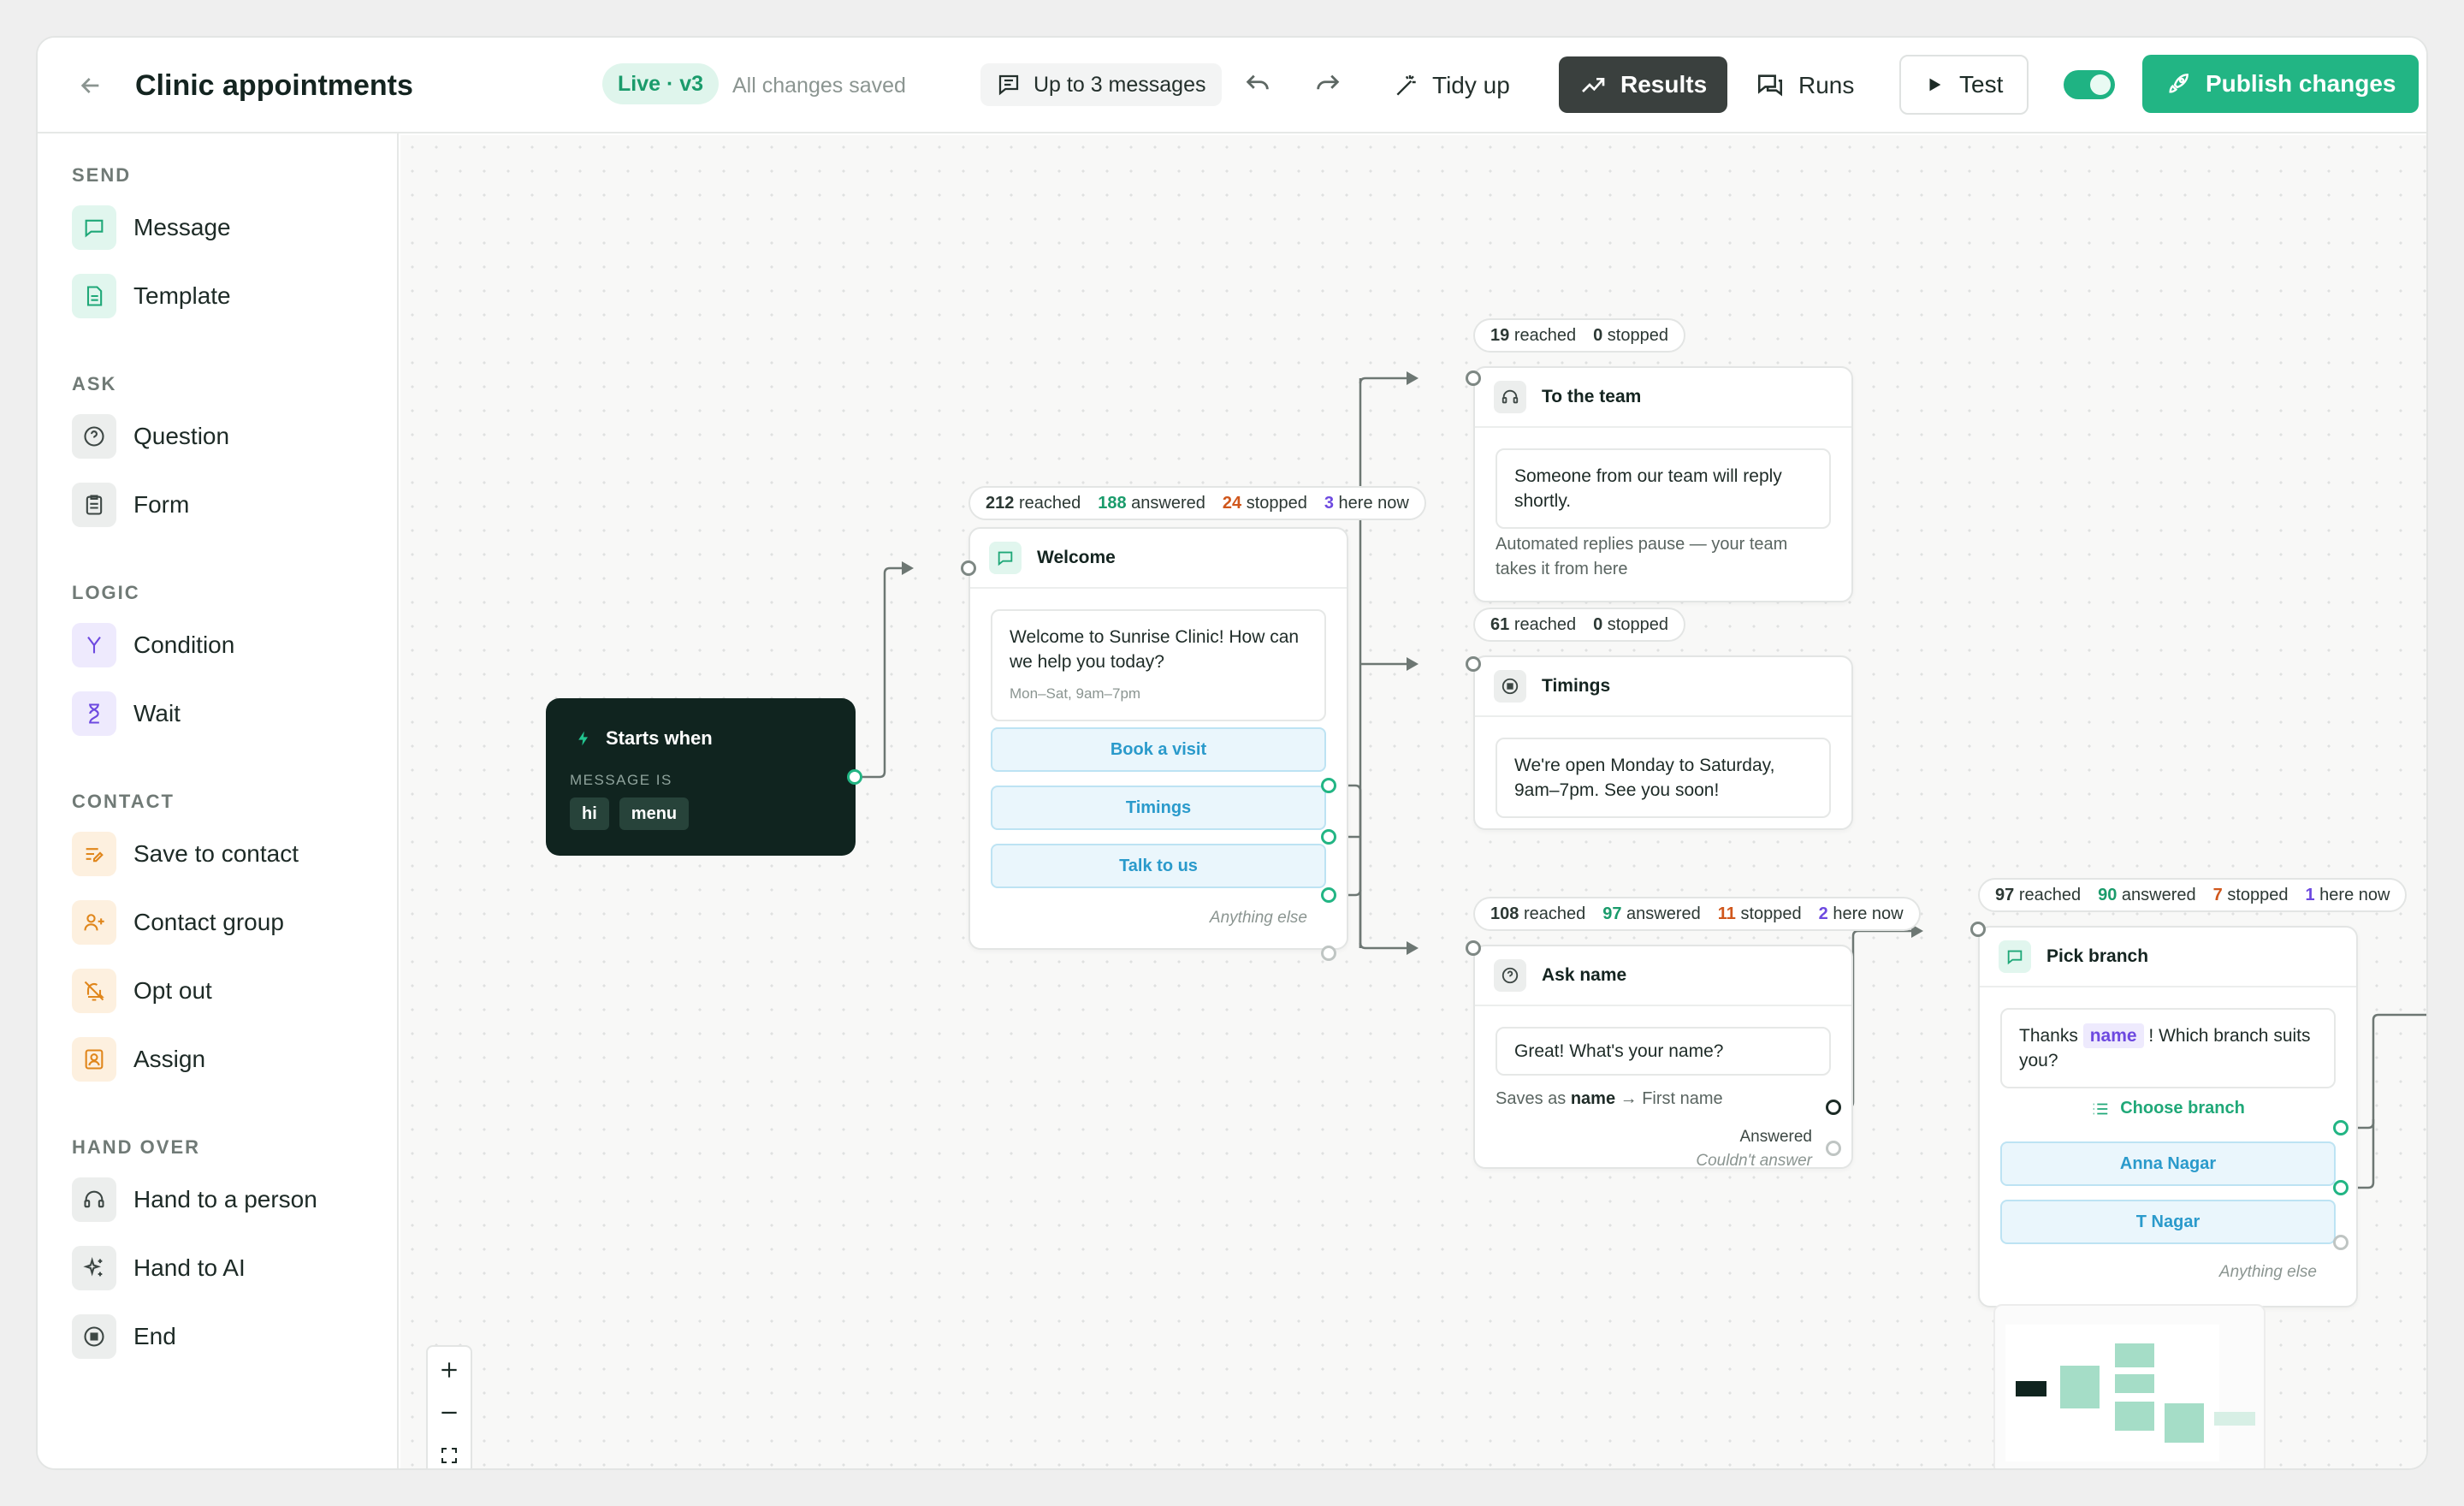 The width and height of the screenshot is (2464, 1506). I want to click on minimap, so click(2129, 1386).